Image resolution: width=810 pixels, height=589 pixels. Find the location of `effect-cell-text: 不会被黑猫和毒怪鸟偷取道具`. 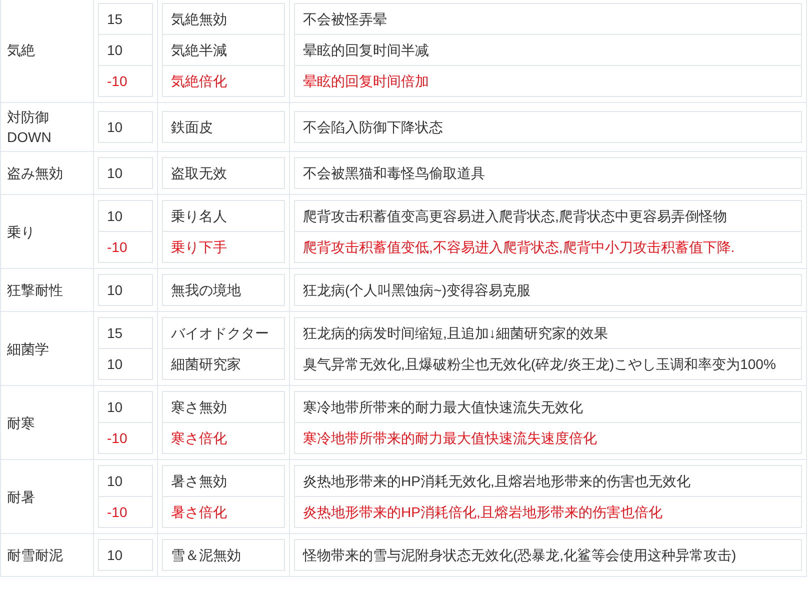

effect-cell-text: 不会被黑猫和毒怪鸟偷取道具 is located at coordinates (394, 173).